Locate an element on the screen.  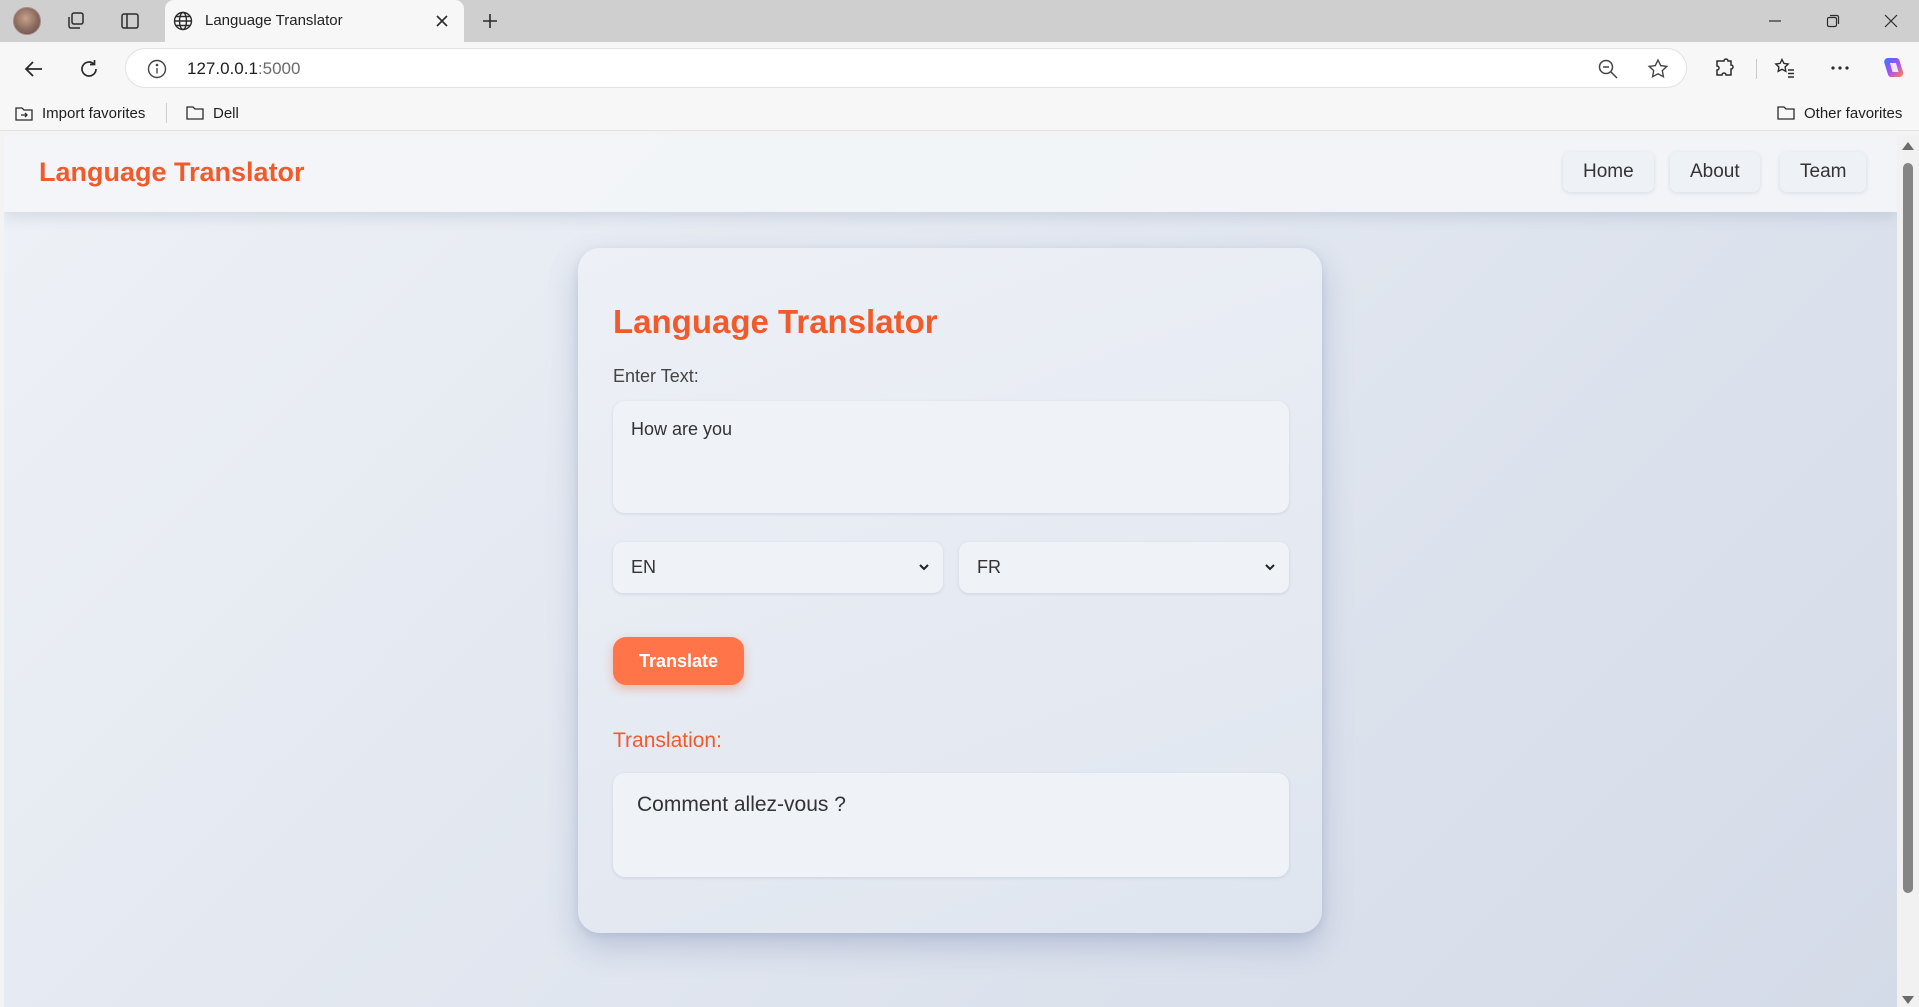
site-brand: Language Translator is located at coordinates (172, 172).